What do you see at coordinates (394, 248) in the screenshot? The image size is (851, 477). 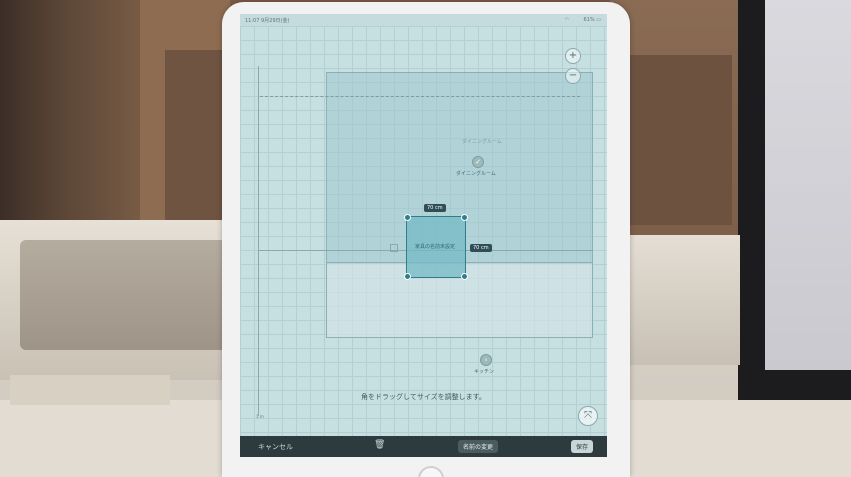 I see `wall-notch` at bounding box center [394, 248].